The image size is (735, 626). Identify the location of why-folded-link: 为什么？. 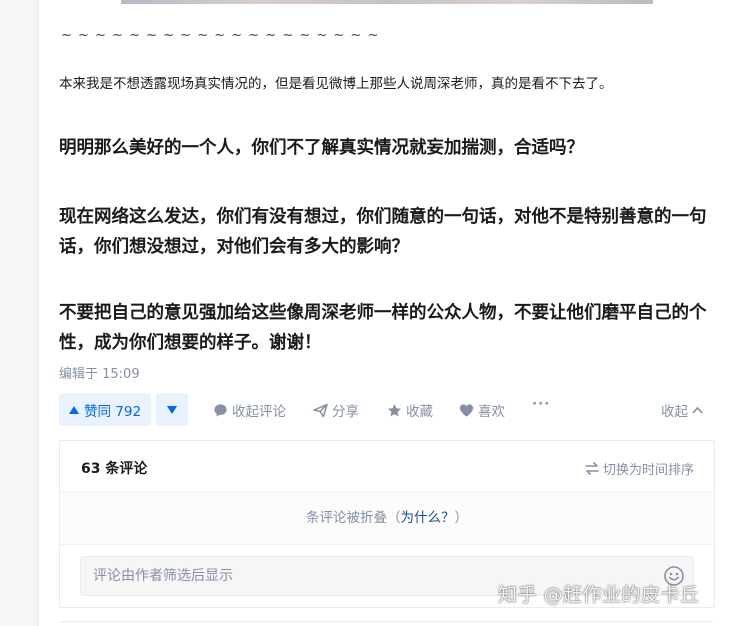
(428, 518).